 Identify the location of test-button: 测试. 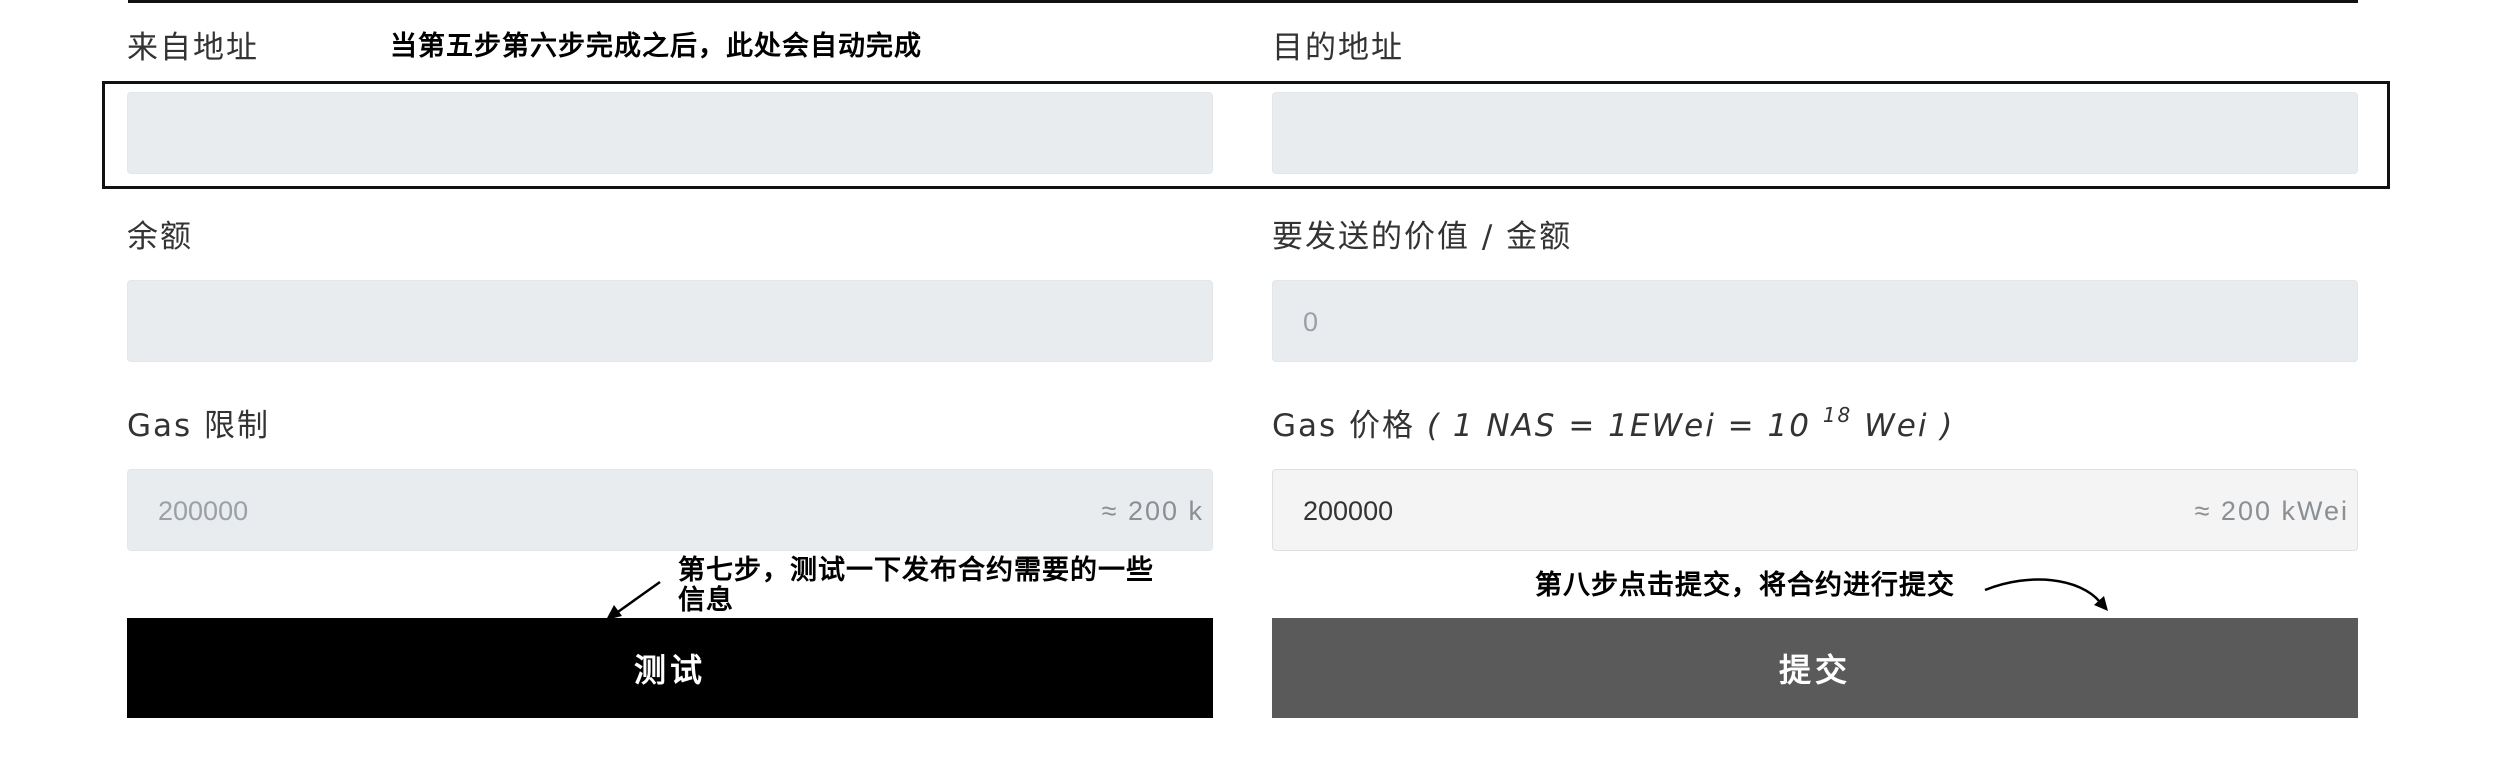
(670, 668).